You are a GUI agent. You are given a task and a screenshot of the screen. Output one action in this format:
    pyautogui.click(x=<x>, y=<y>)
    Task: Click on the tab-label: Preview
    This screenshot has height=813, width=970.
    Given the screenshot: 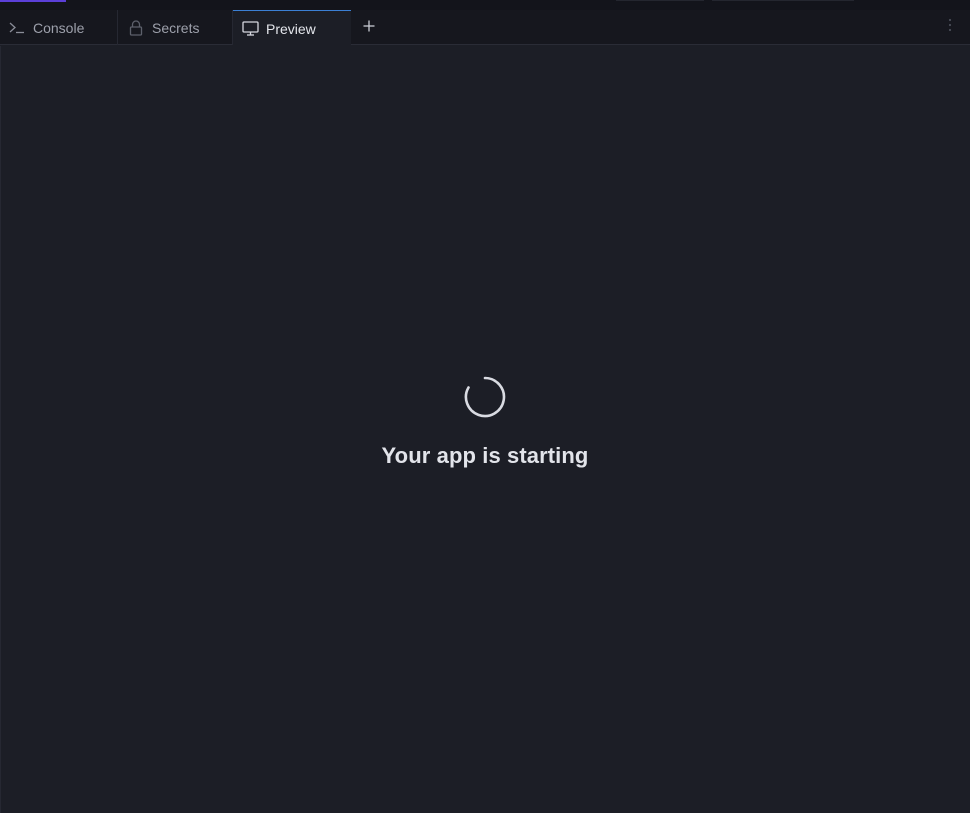 What is the action you would take?
    pyautogui.click(x=291, y=28)
    